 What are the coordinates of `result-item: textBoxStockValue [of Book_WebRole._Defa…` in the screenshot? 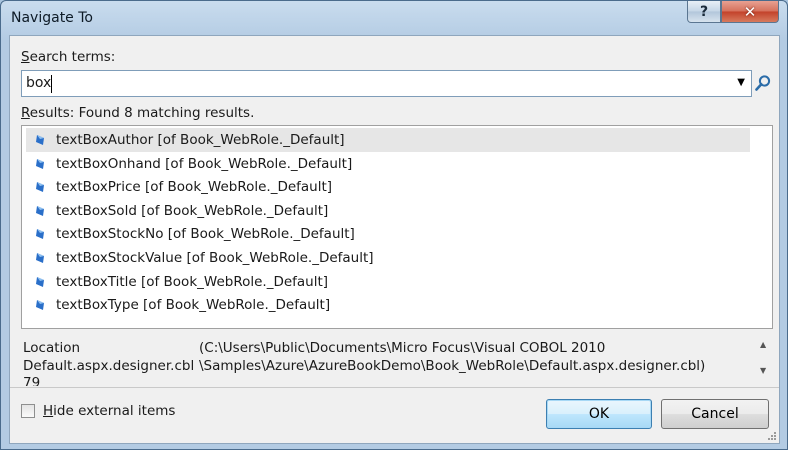 It's located at (388, 258).